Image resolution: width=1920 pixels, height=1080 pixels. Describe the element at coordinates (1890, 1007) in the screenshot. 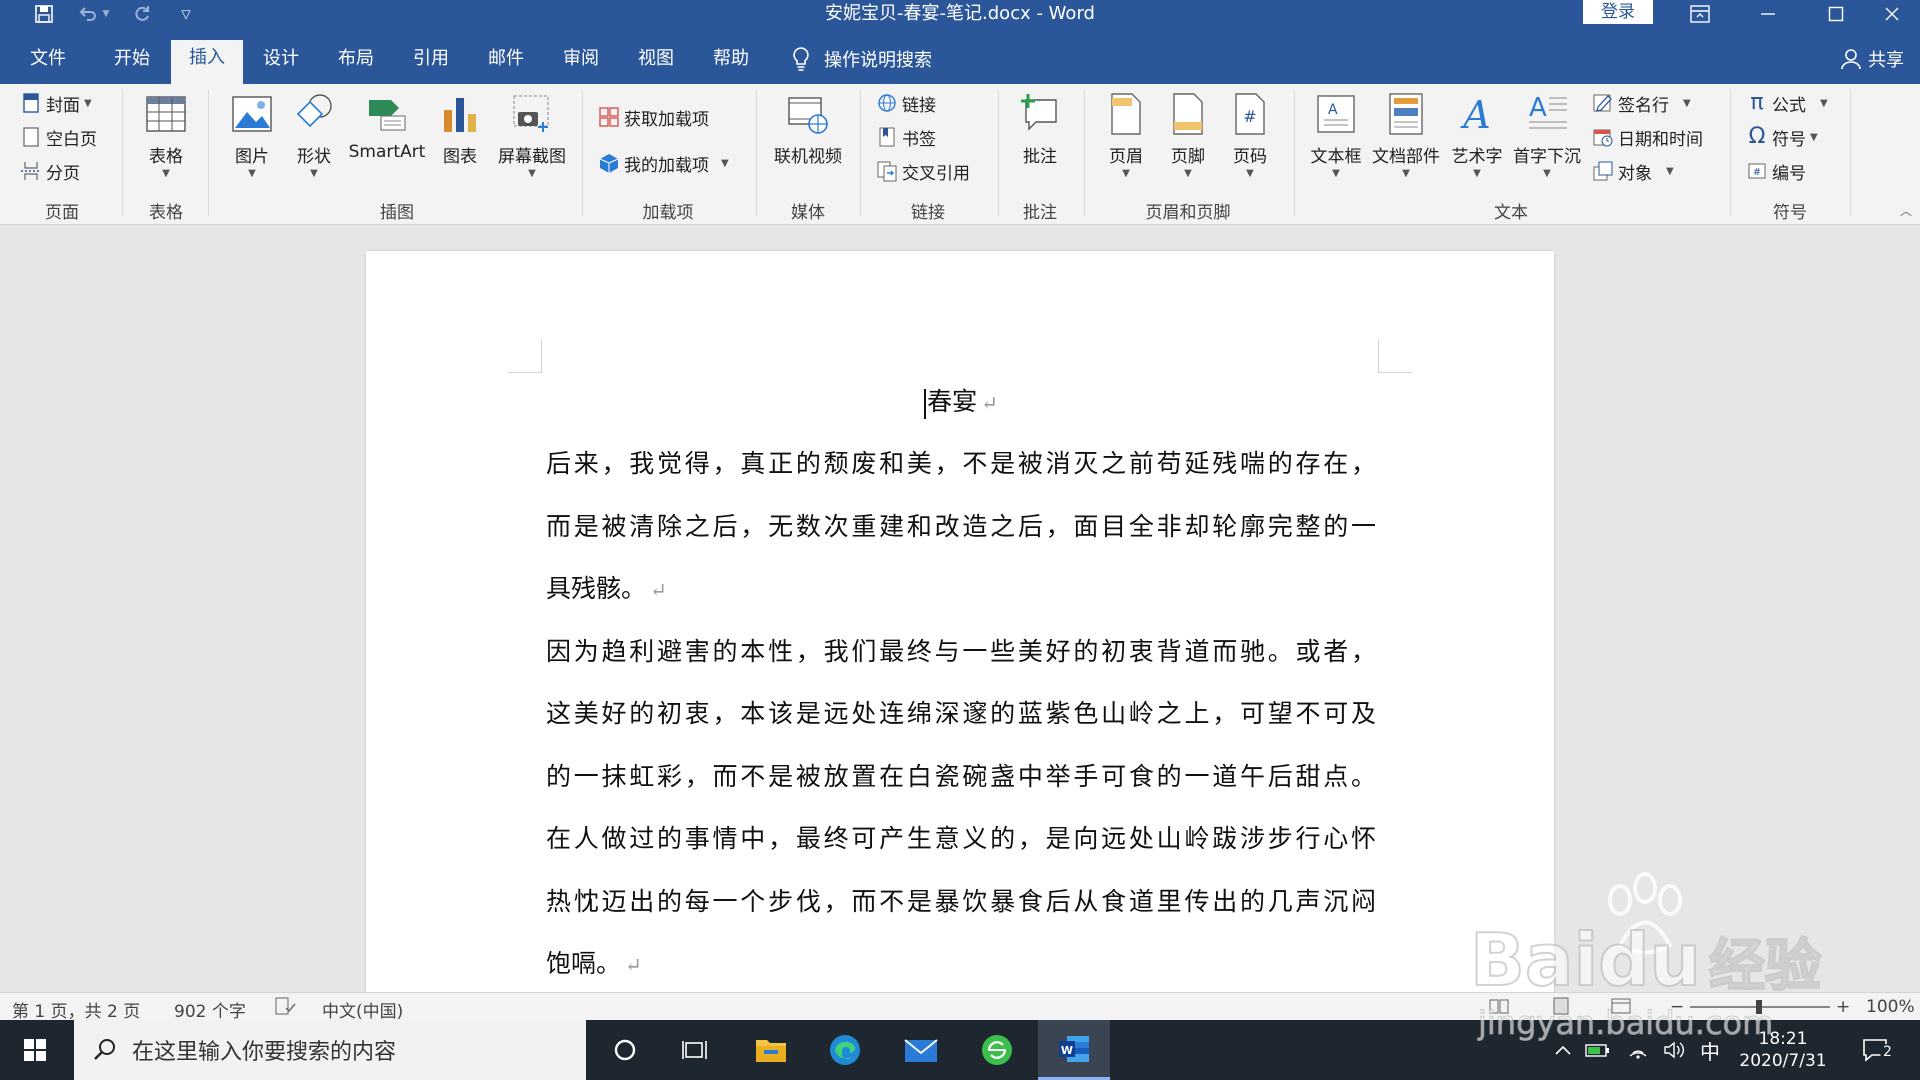

I see `zoom-level: 100%` at that location.